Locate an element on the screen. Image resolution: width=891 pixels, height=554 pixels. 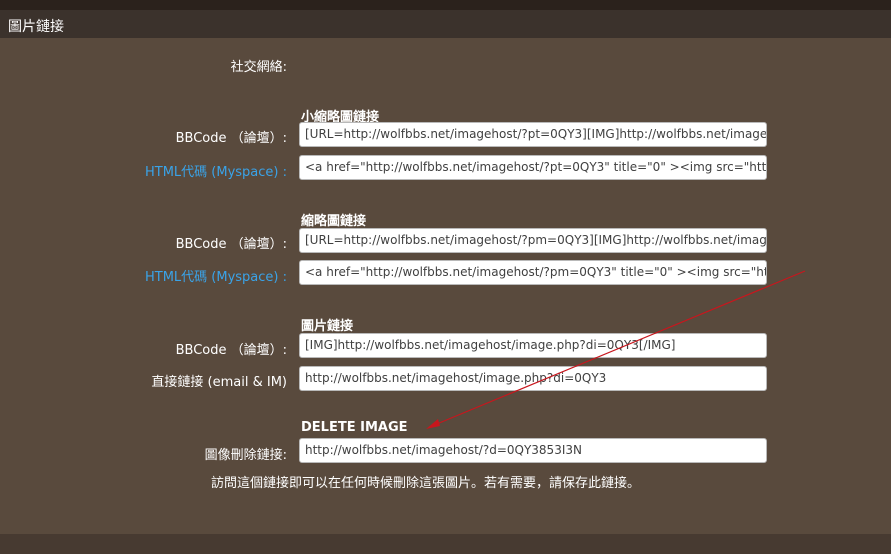
arrow-shaft is located at coordinates (618, 348).